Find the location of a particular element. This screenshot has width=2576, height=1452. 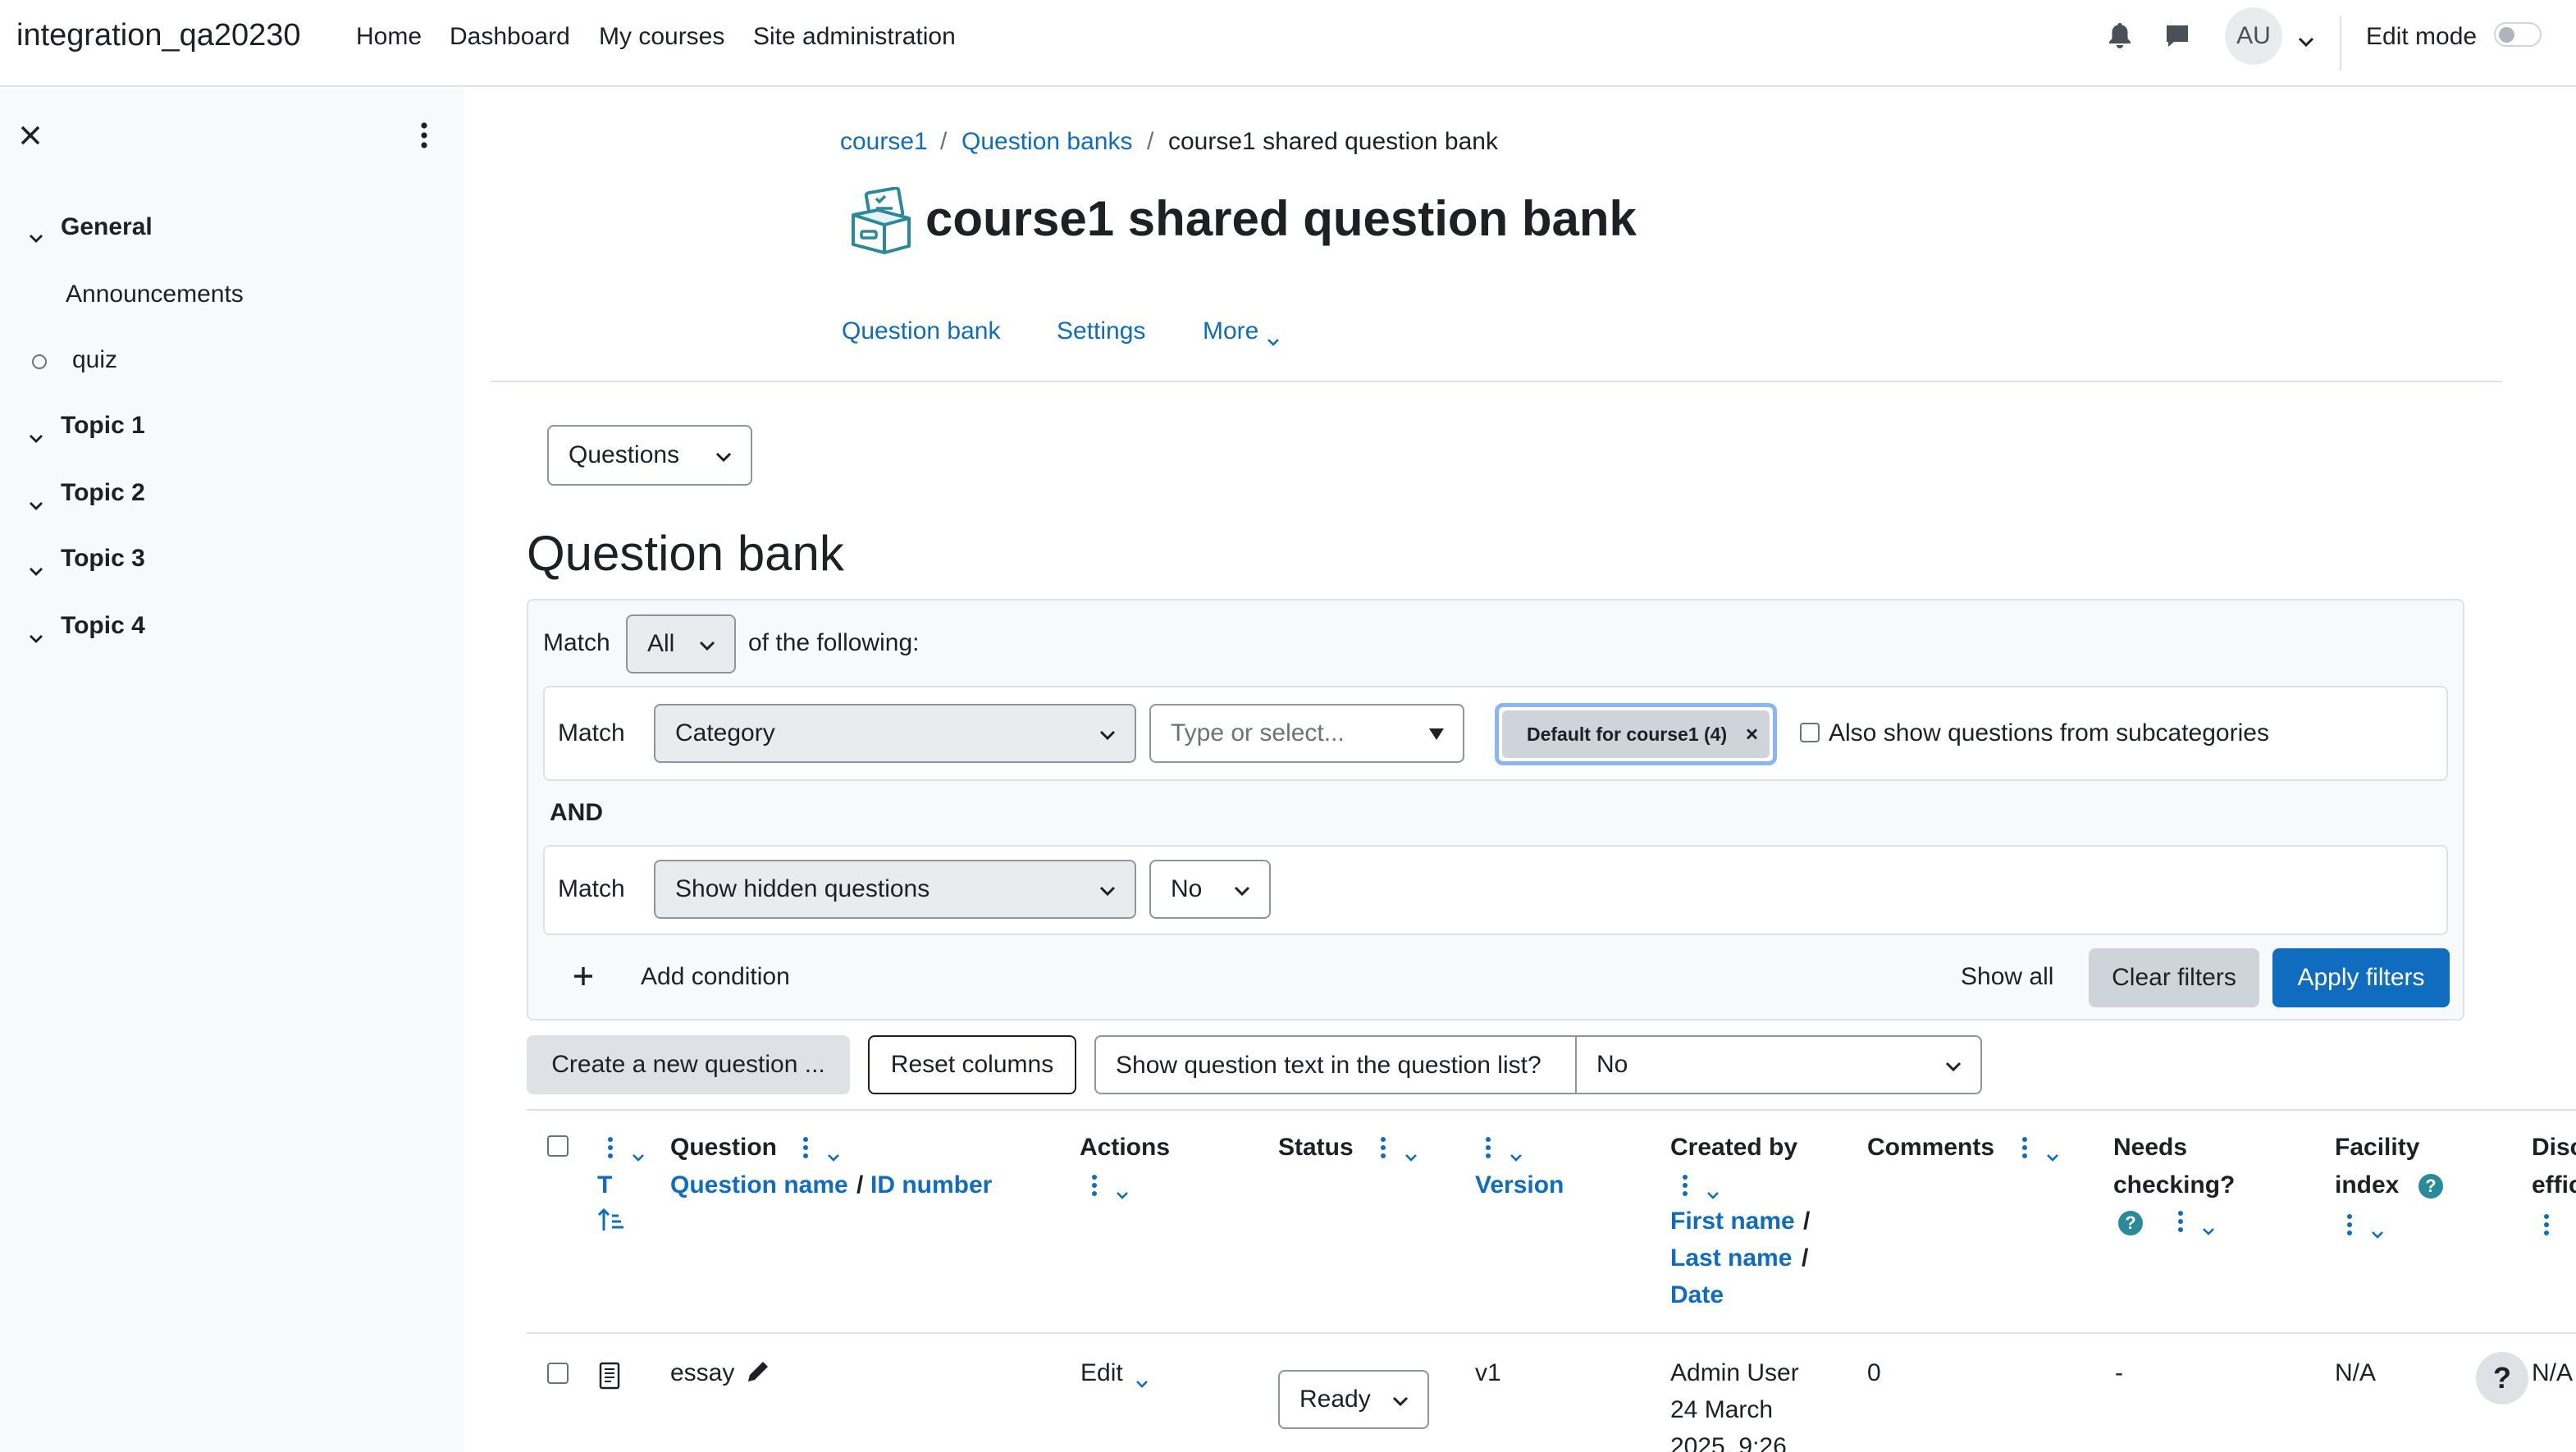

subcategories-checkbox is located at coordinates (1810, 732).